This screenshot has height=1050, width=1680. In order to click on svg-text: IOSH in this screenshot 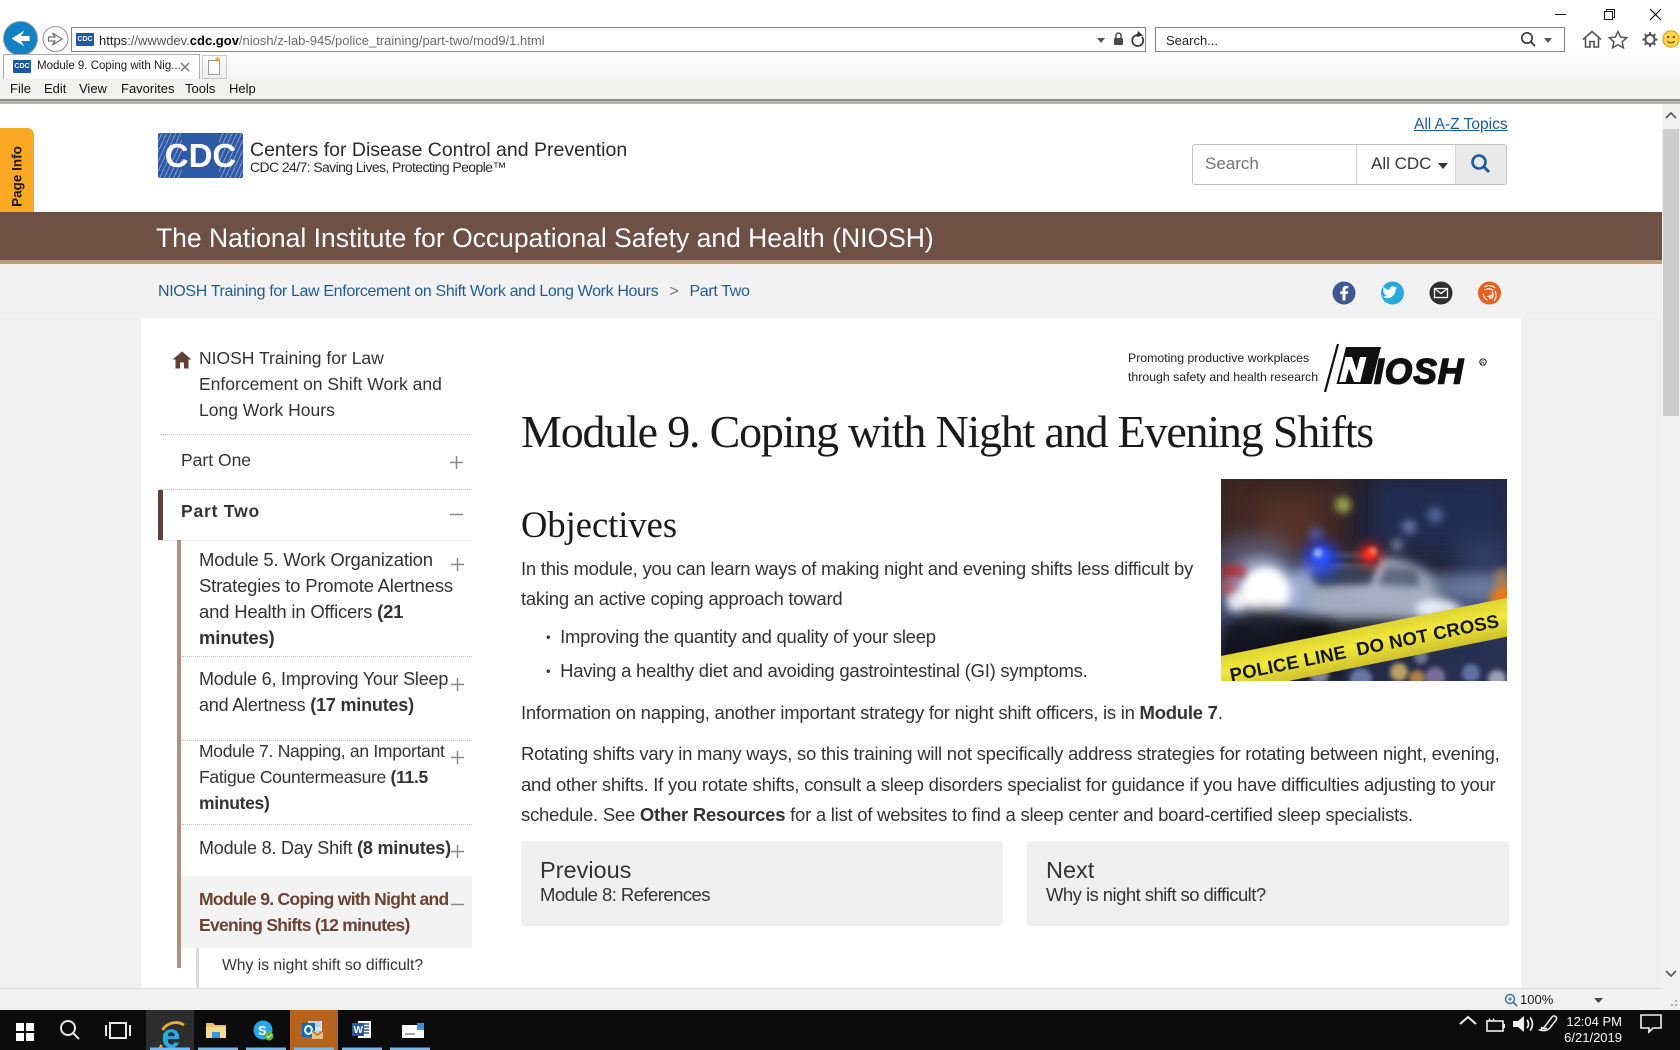, I will do `click(1419, 372)`.